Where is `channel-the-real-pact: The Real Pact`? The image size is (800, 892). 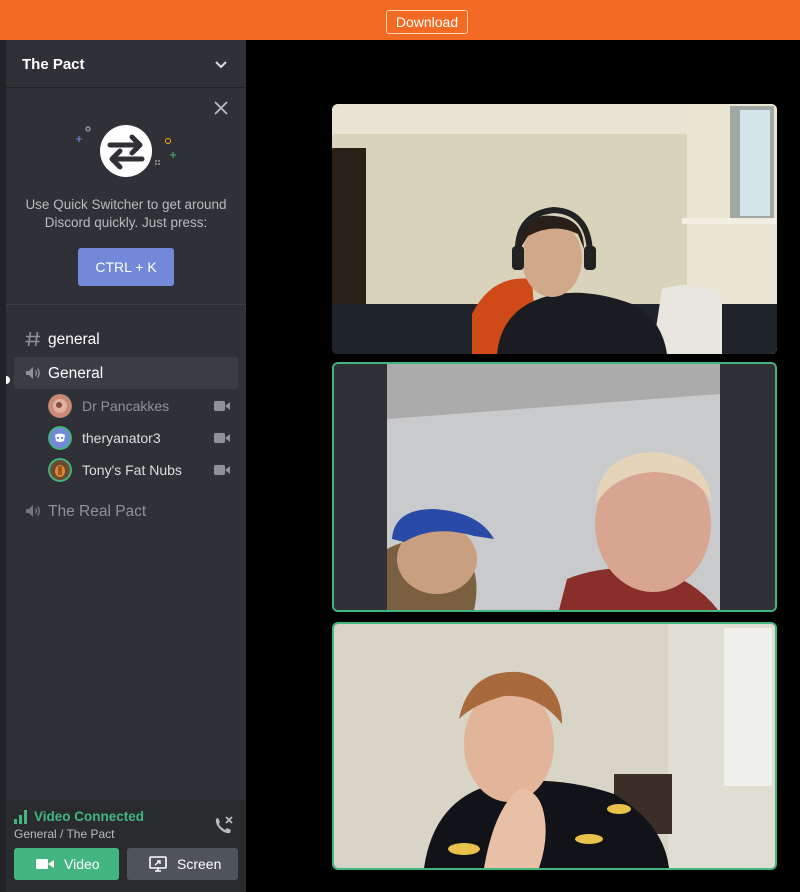 channel-the-real-pact: The Real Pact is located at coordinates (126, 511).